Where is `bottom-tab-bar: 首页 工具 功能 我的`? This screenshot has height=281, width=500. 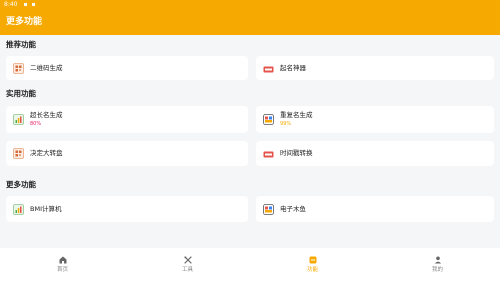 bottom-tab-bar: 首页 工具 功能 我的 is located at coordinates (250, 264).